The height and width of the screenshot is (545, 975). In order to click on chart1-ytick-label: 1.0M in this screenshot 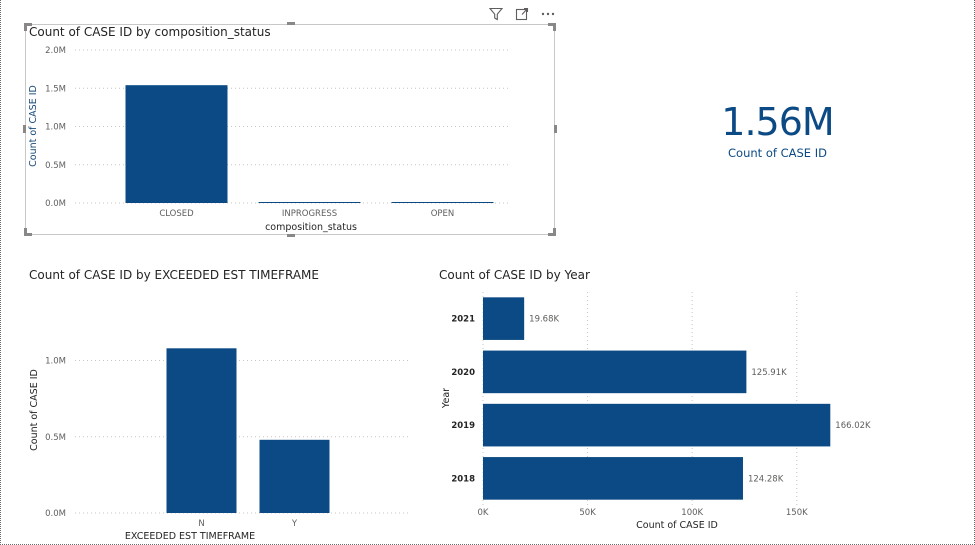, I will do `click(55, 362)`.